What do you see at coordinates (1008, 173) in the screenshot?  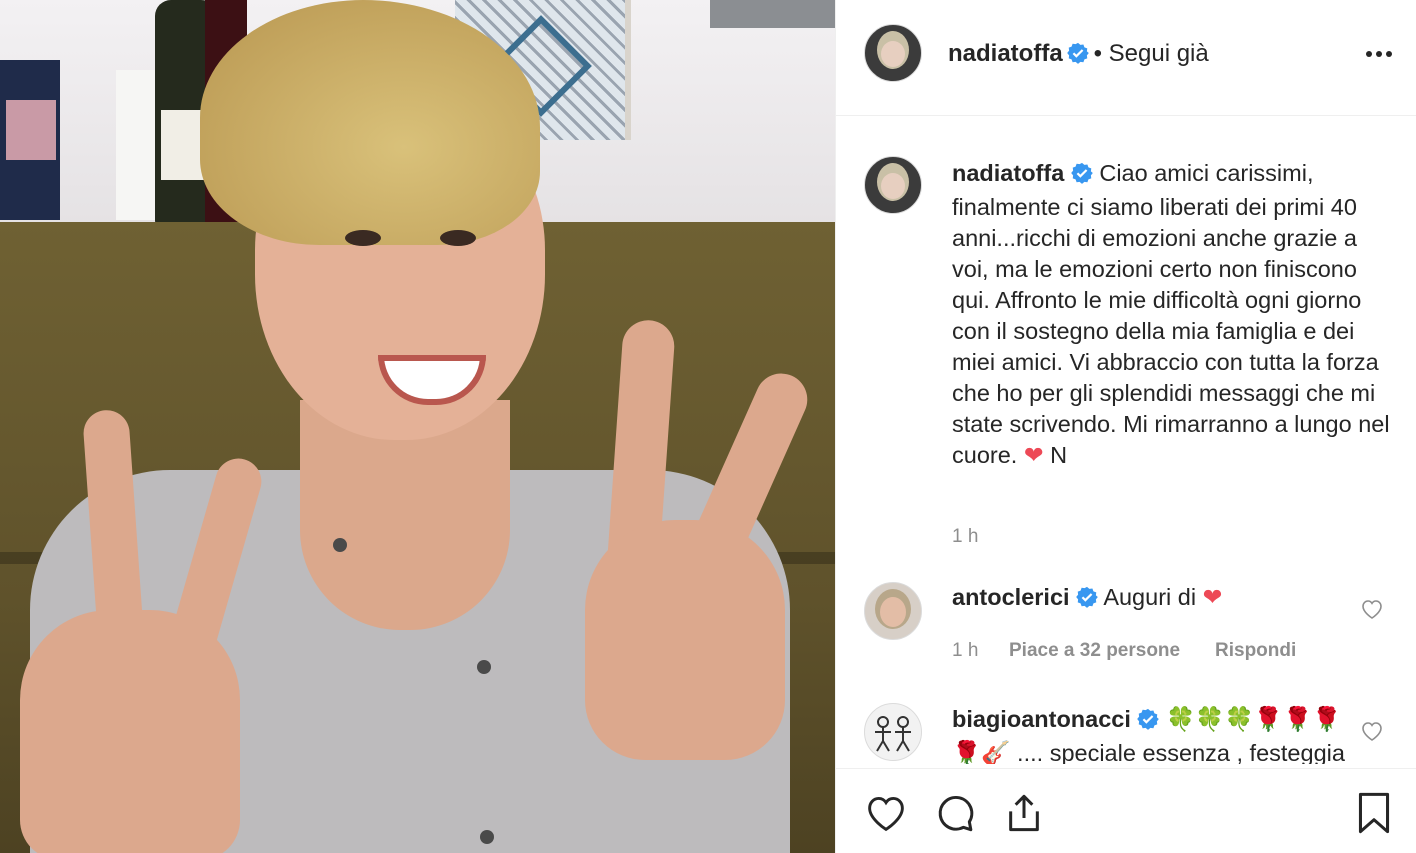 I see `caption-username: nadiatoffa` at bounding box center [1008, 173].